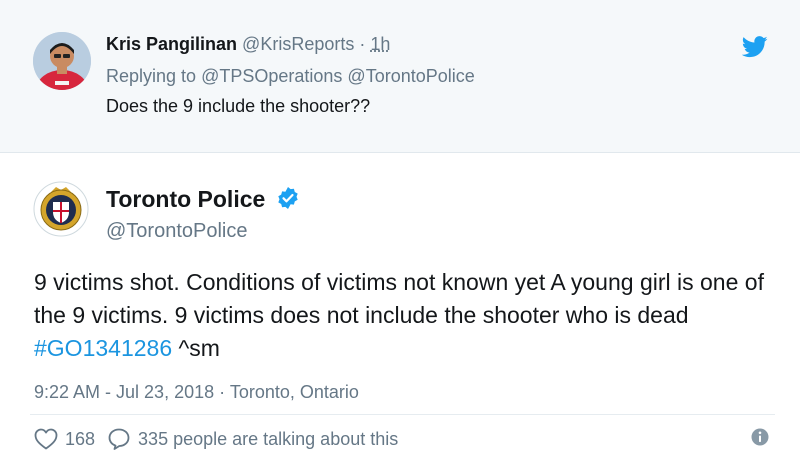 Image resolution: width=800 pixels, height=474 pixels. I want to click on reply-author-line: Kris Pangilinan @KrisReports · 1h, so click(248, 44).